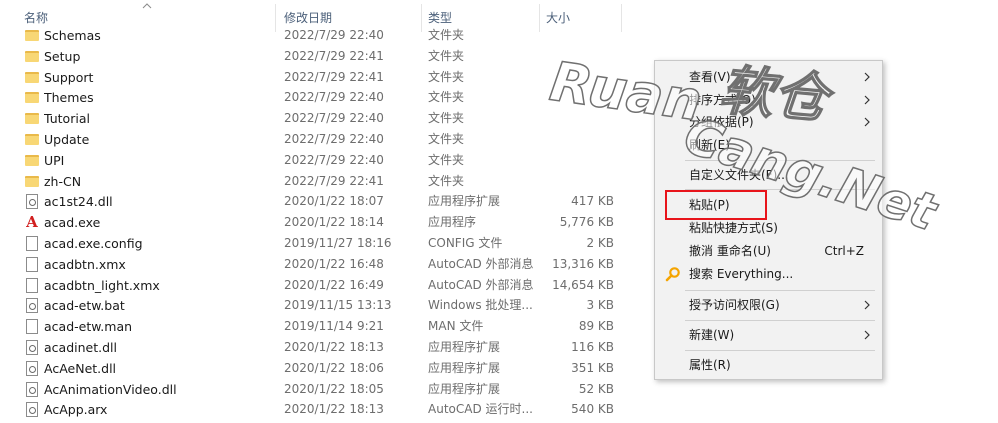  Describe the element at coordinates (80, 368) in the screenshot. I see `file-name: AcAeNet.dll` at that location.